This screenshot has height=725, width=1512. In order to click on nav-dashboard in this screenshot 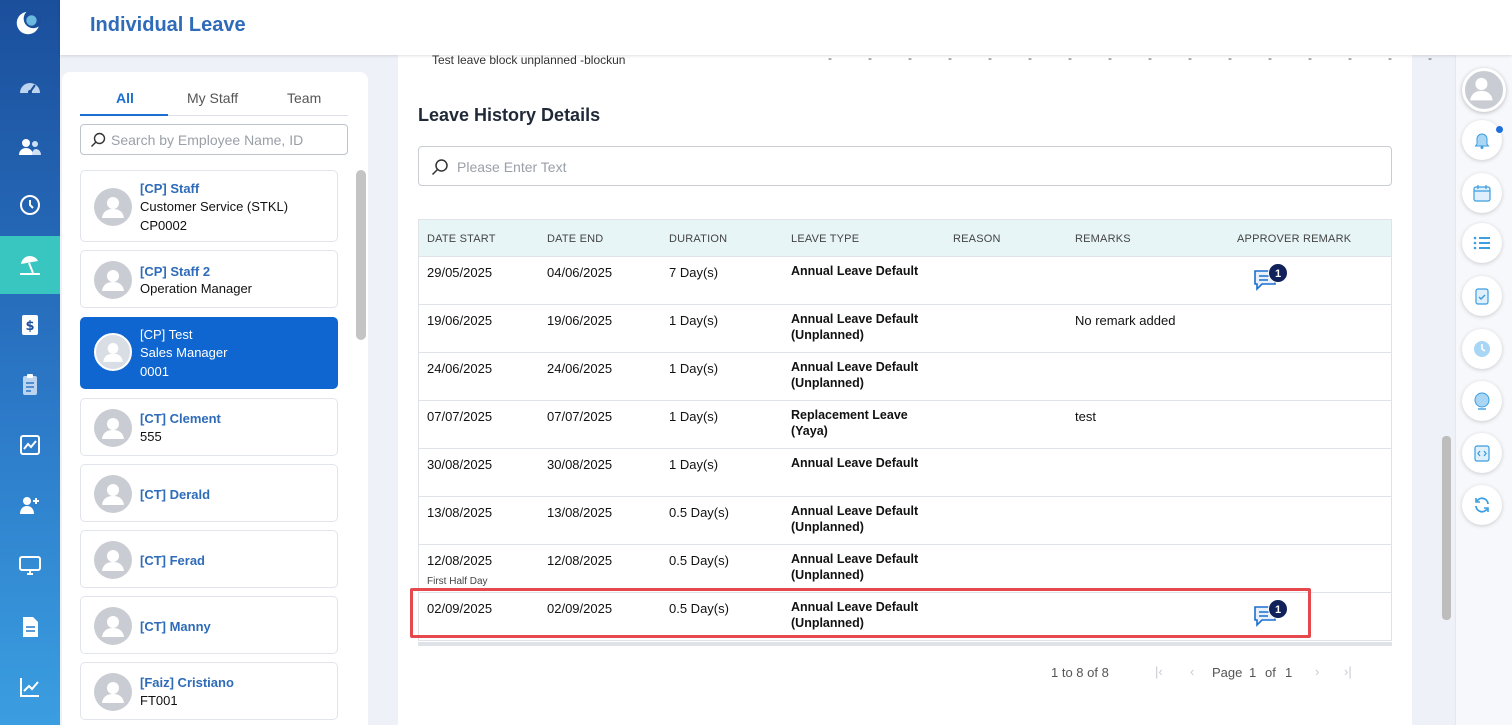, I will do `click(30, 87)`.